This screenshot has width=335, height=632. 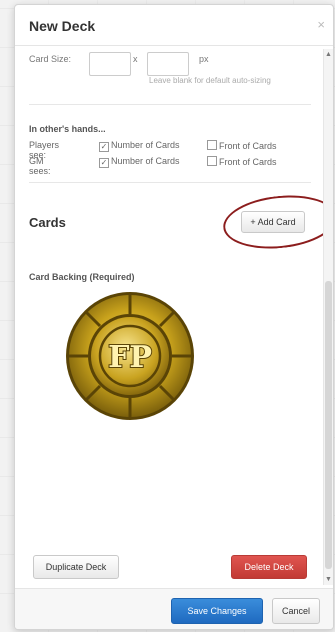 I want to click on players-number-of-cards-label: Number of Cards, so click(x=145, y=145).